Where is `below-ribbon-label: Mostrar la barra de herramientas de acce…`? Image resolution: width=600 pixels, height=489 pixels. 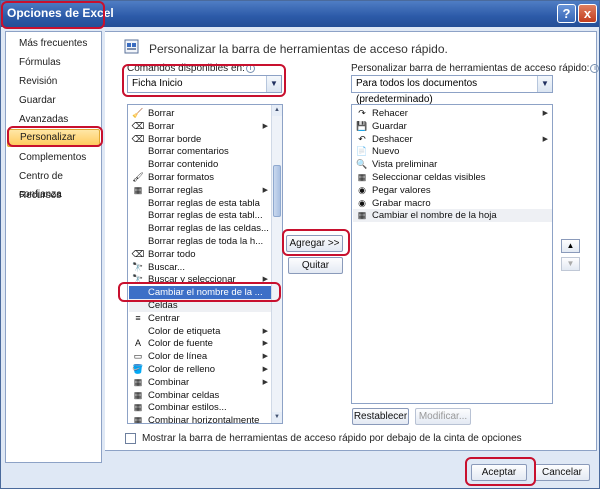
below-ribbon-label: Mostrar la barra de herramientas de acce… is located at coordinates (332, 438).